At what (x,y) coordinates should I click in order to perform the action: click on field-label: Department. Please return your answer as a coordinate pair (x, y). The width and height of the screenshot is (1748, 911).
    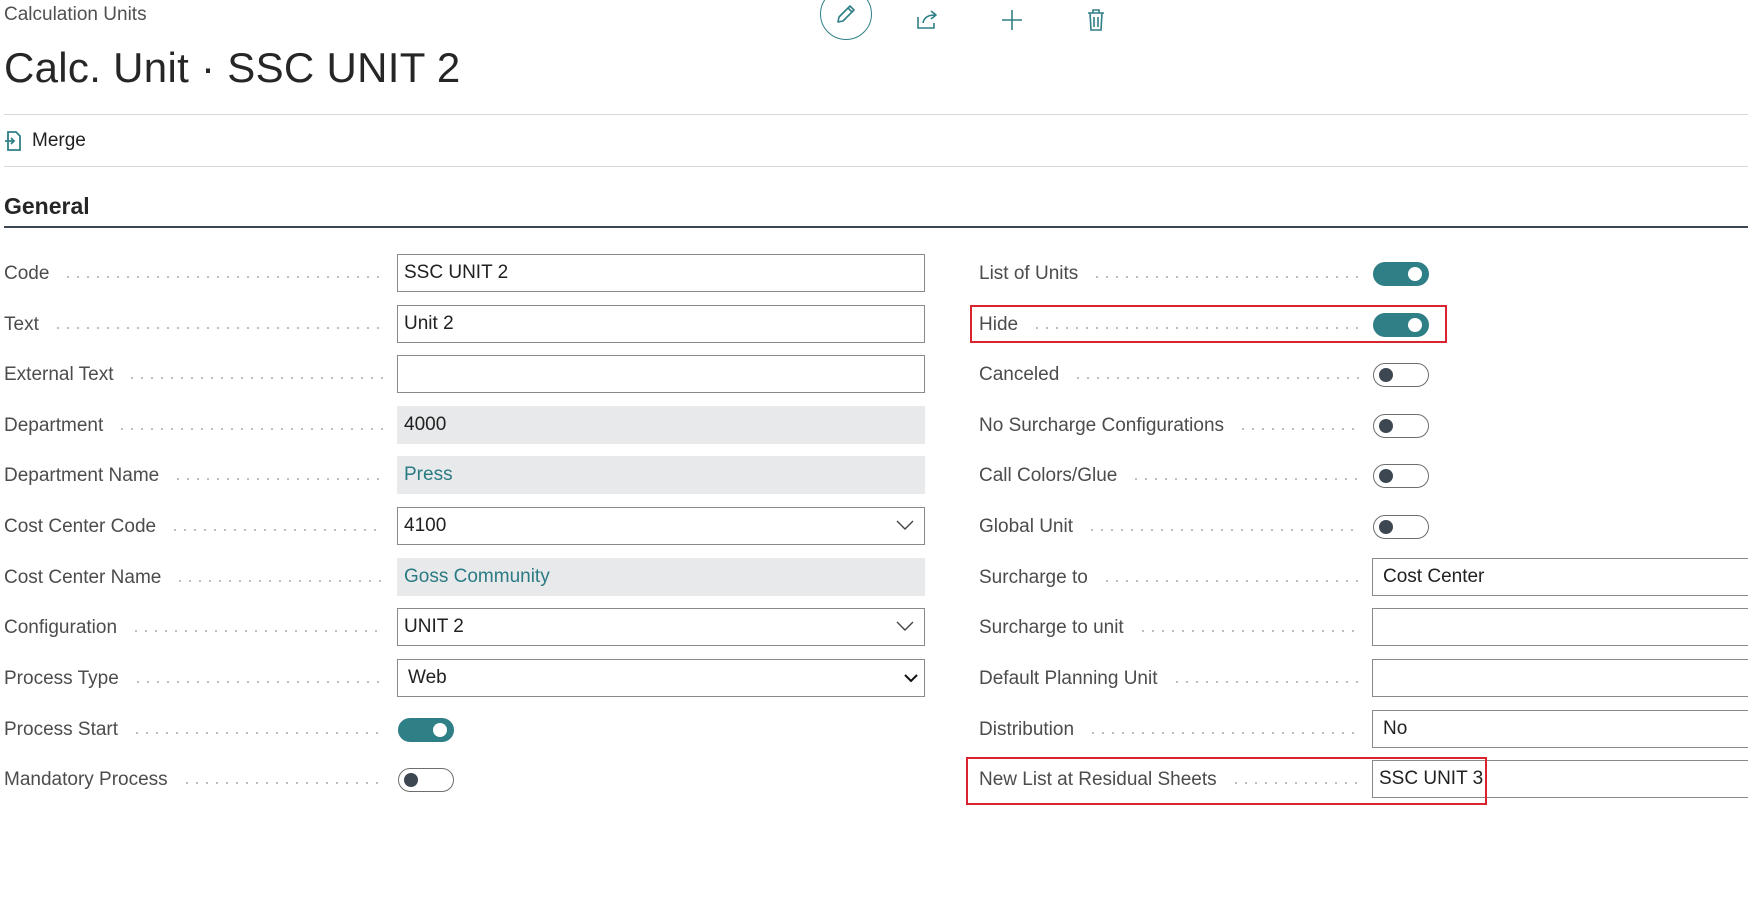
    Looking at the image, I should click on (61, 426).